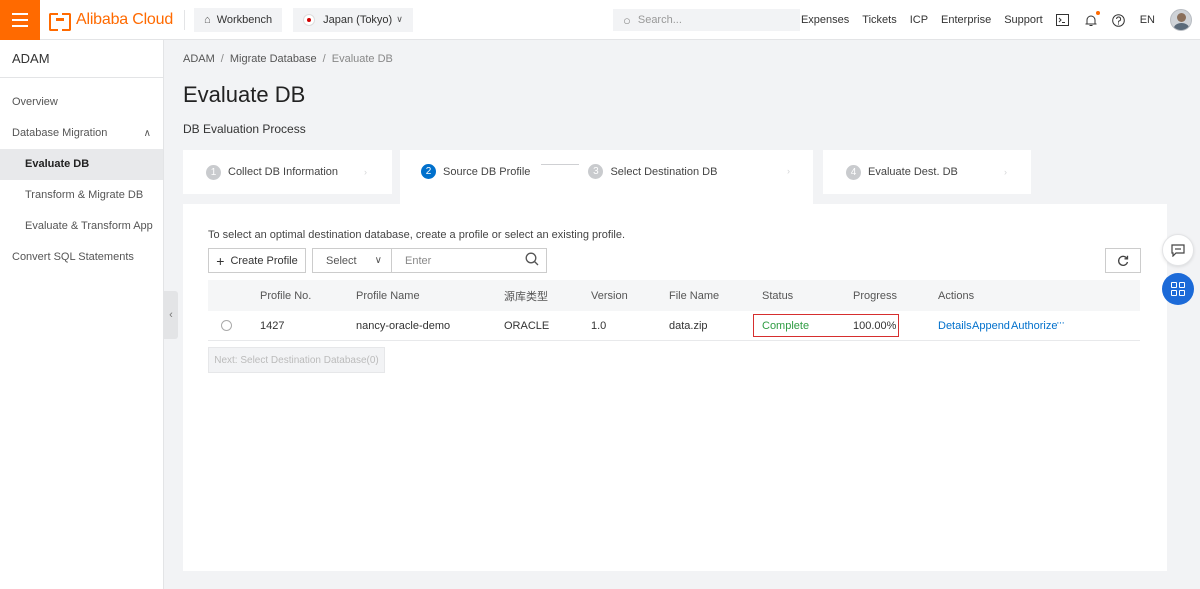 The height and width of the screenshot is (589, 1200). I want to click on cell-progress: 100.00%, so click(875, 325).